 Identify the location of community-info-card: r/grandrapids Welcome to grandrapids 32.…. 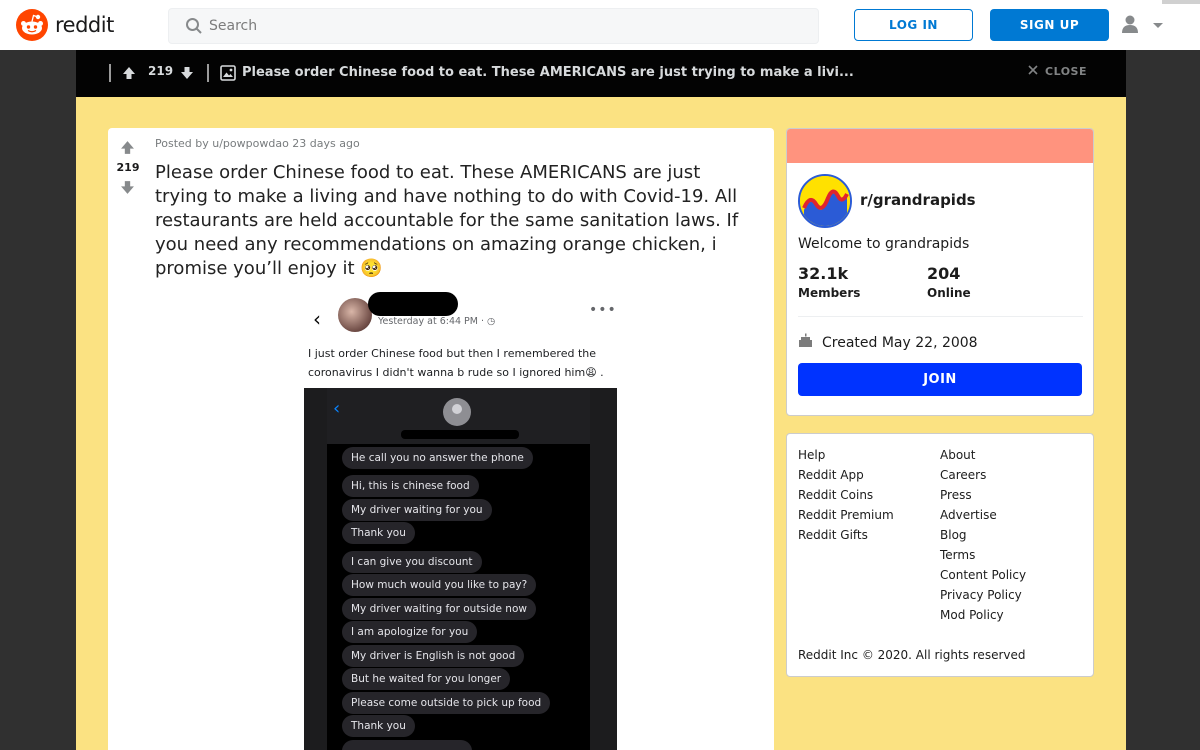
(940, 272).